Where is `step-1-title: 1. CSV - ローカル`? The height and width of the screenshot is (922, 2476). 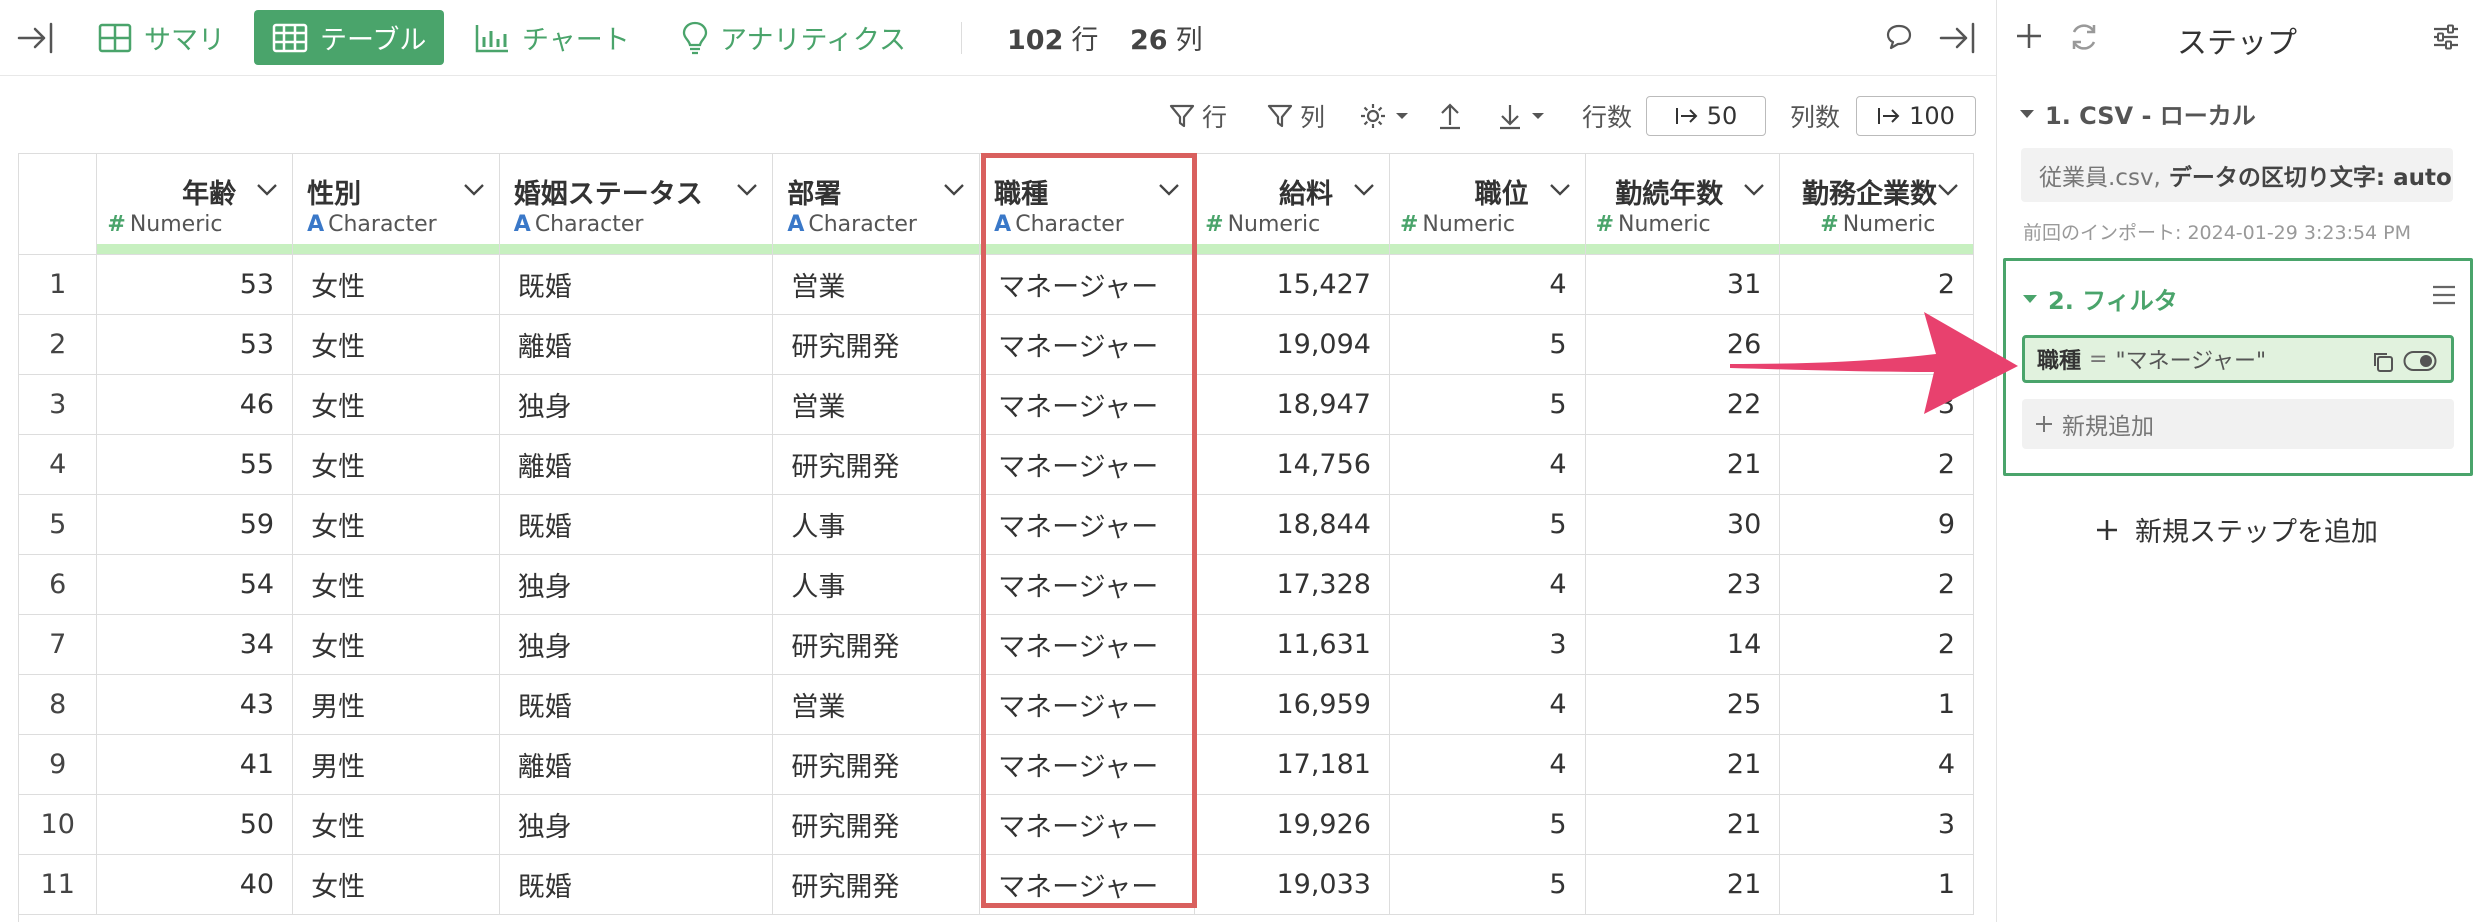 step-1-title: 1. CSV - ローカル is located at coordinates (2137, 113).